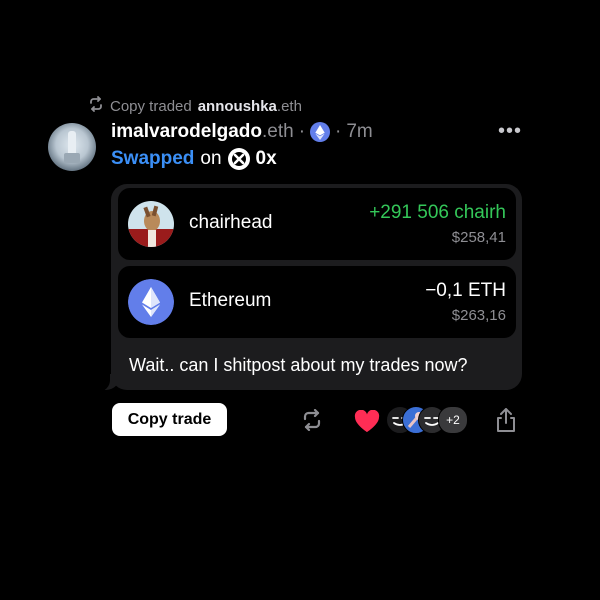 This screenshot has width=600, height=600. What do you see at coordinates (289, 106) in the screenshot?
I see `repost-user-suffix: .eth` at bounding box center [289, 106].